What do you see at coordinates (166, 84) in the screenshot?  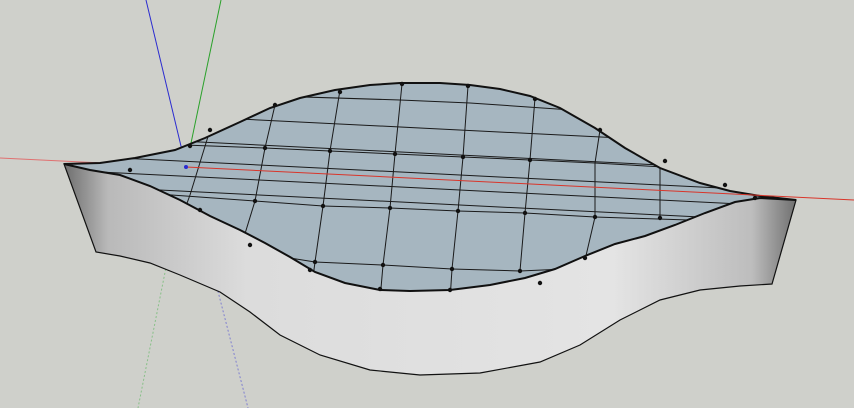 I see `blue-axis` at bounding box center [166, 84].